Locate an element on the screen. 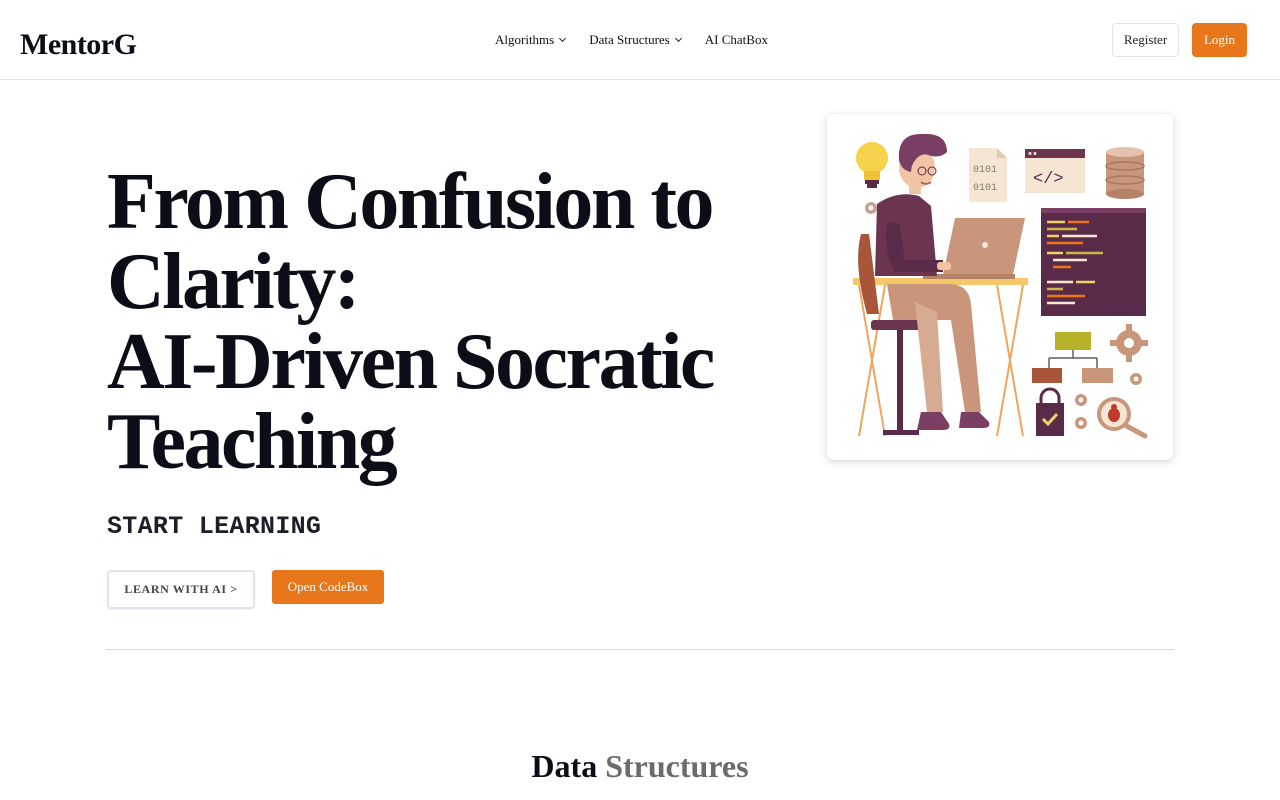 The image size is (1280, 800). login-button: Login is located at coordinates (1219, 40).